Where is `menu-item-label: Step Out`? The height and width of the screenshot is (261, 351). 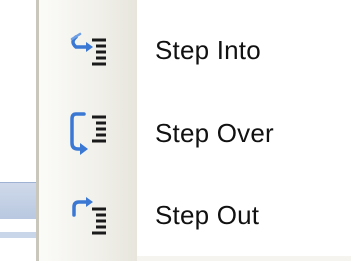
menu-item-label: Step Out is located at coordinates (207, 214).